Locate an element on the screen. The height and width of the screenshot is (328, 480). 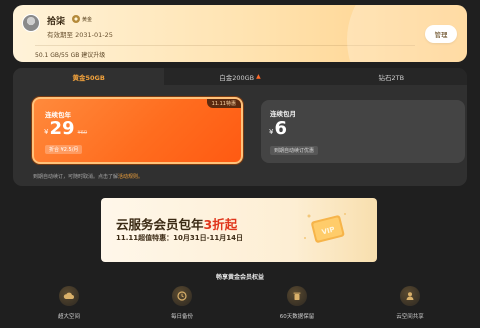
cloud-icon is located at coordinates (69, 296).